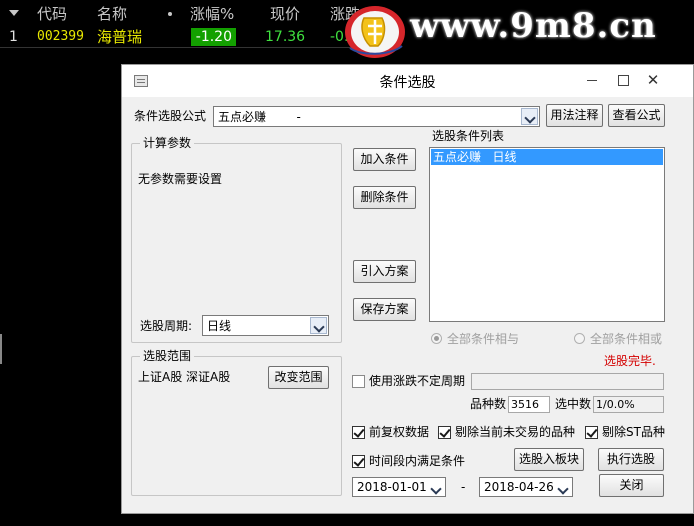  I want to click on unfixed-period-input, so click(567, 381).